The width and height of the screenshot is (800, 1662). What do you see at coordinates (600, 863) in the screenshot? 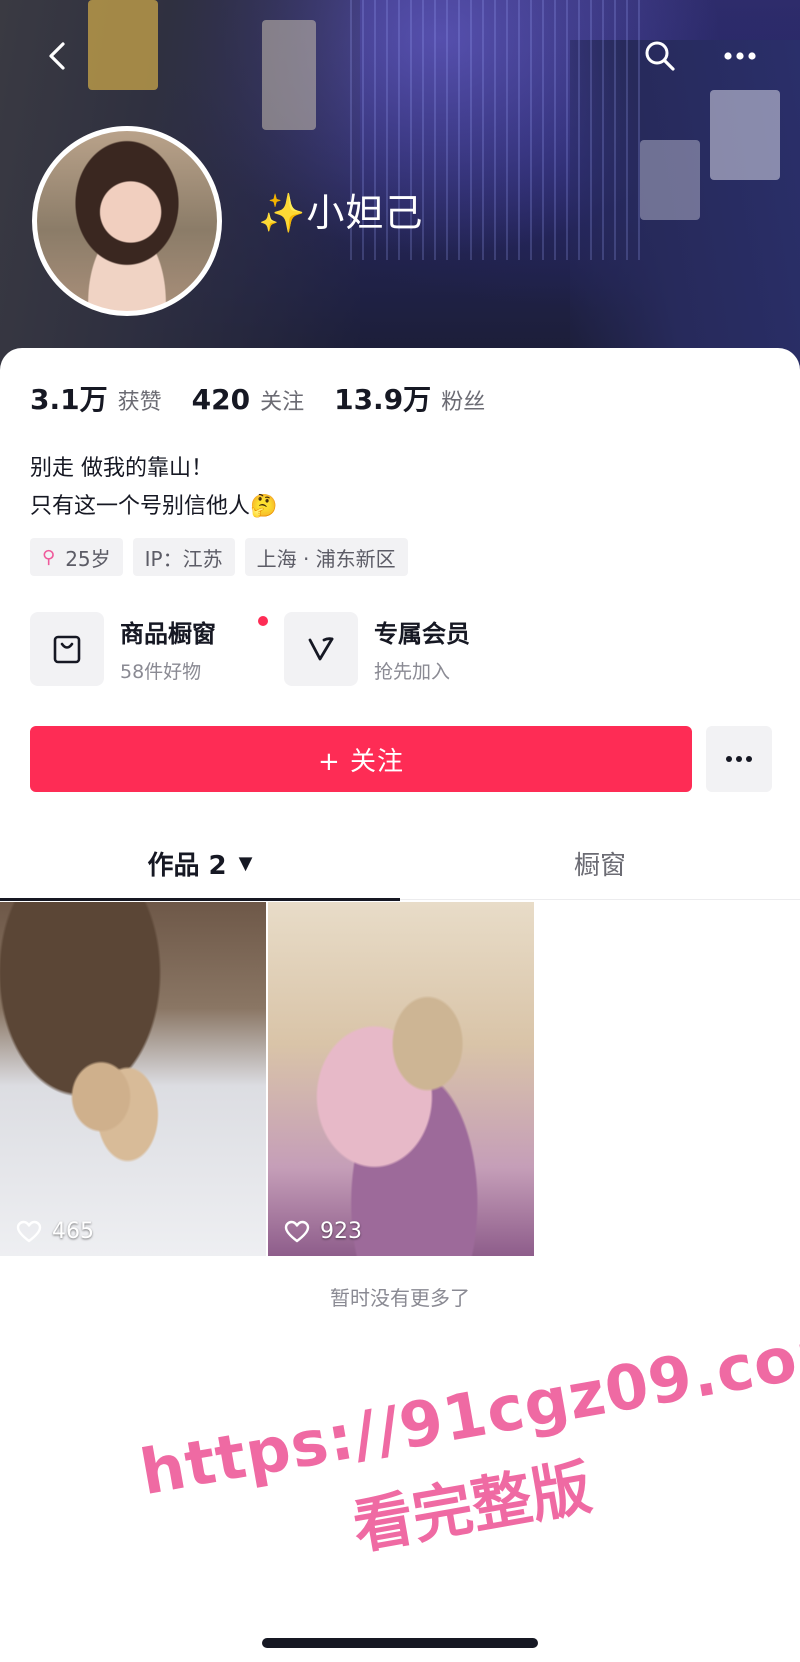
I see `tab-shop-window: 橱窗` at bounding box center [600, 863].